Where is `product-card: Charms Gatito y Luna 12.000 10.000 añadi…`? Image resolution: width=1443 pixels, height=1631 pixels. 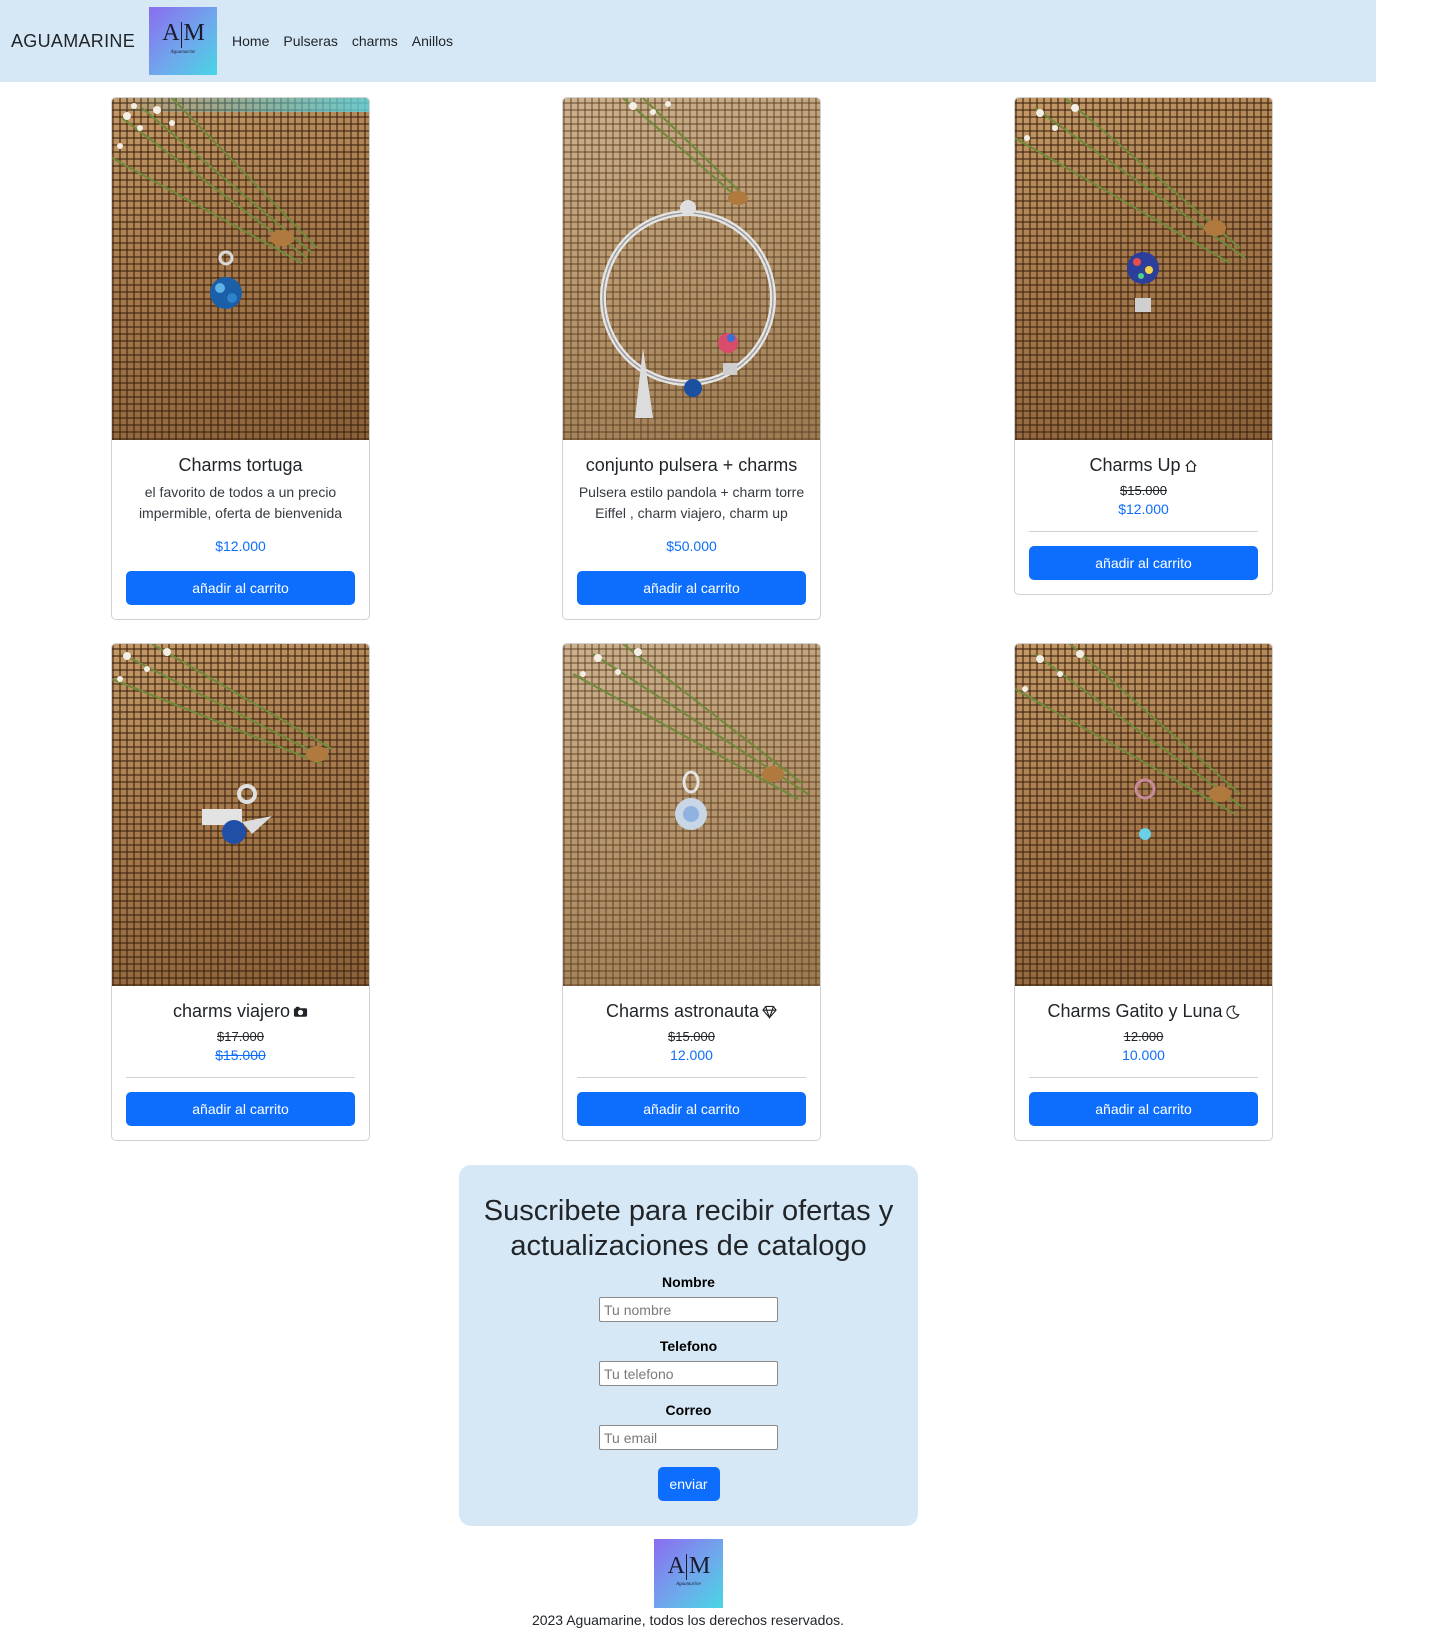 product-card: Charms Gatito y Luna 12.000 10.000 añadi… is located at coordinates (1143, 892).